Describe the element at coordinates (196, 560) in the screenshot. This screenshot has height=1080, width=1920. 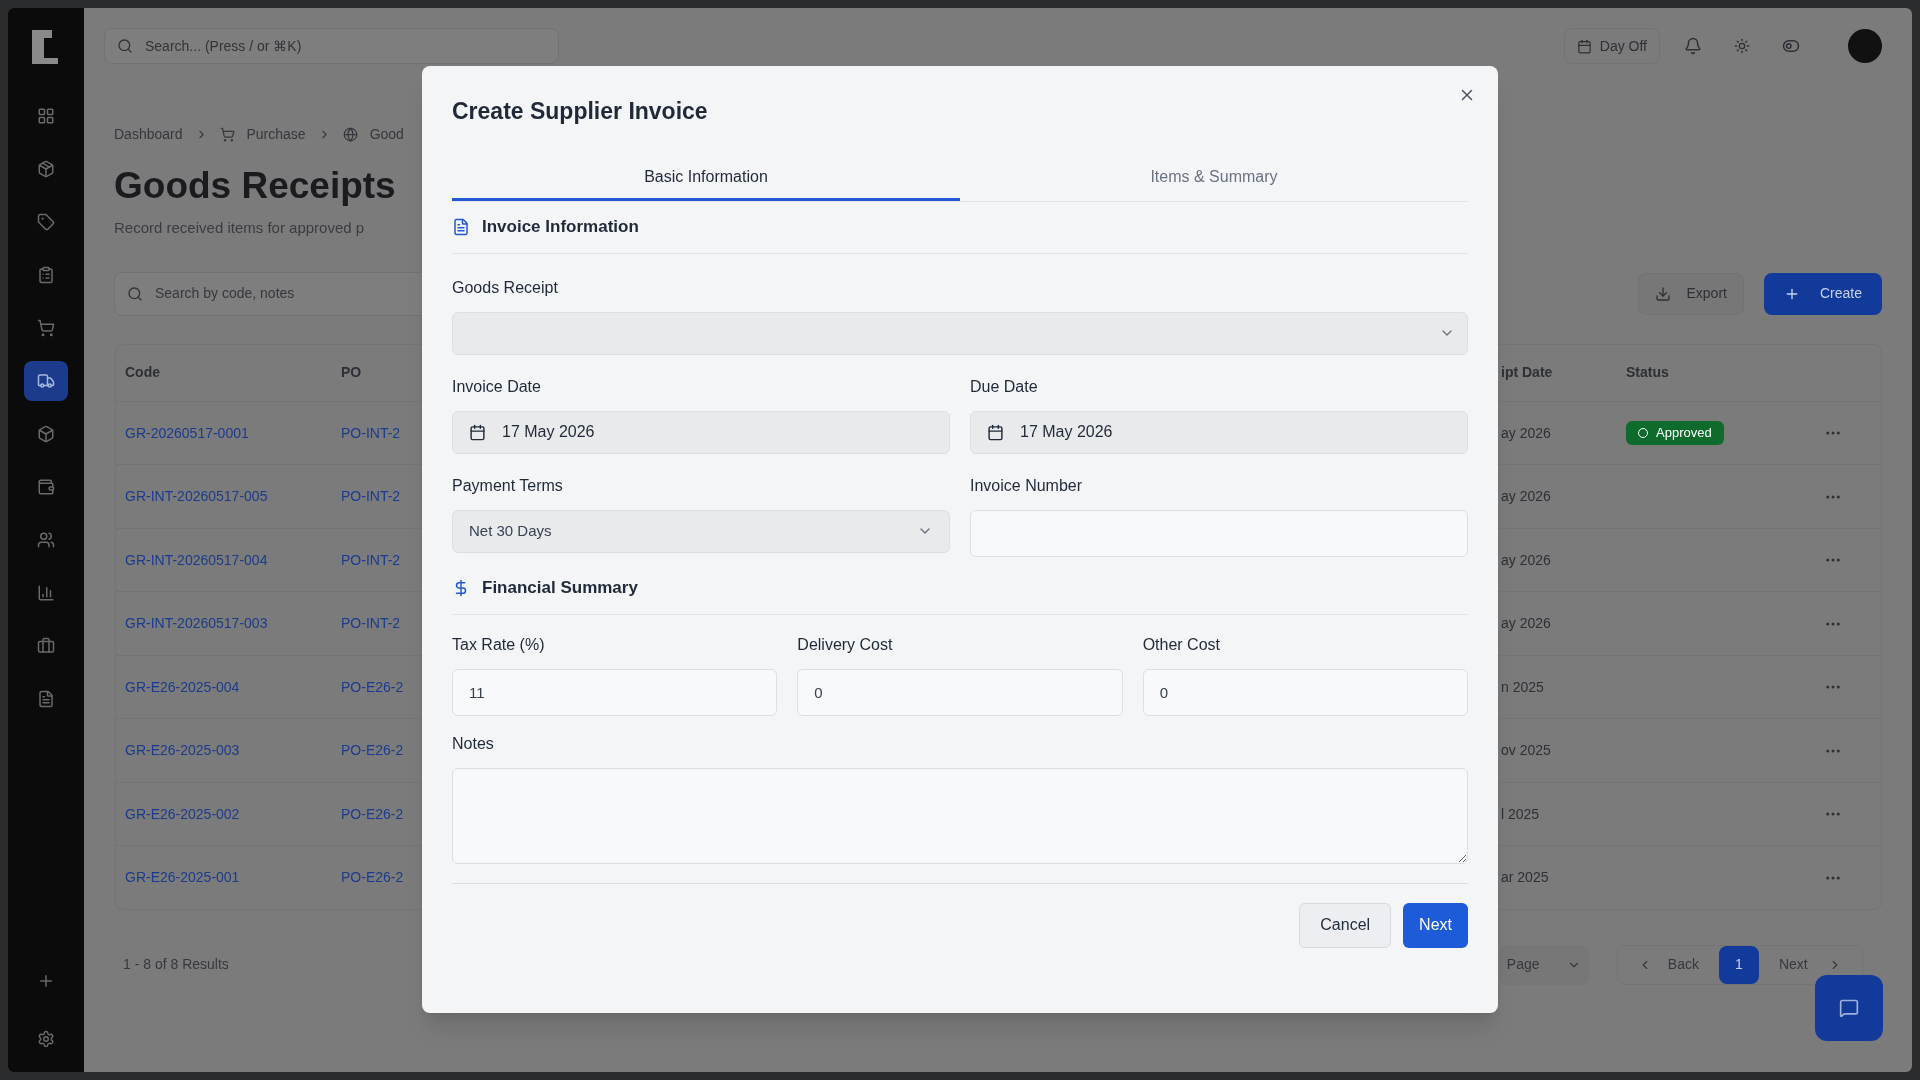
I see `code-link: GR-INT-20260517-004` at that location.